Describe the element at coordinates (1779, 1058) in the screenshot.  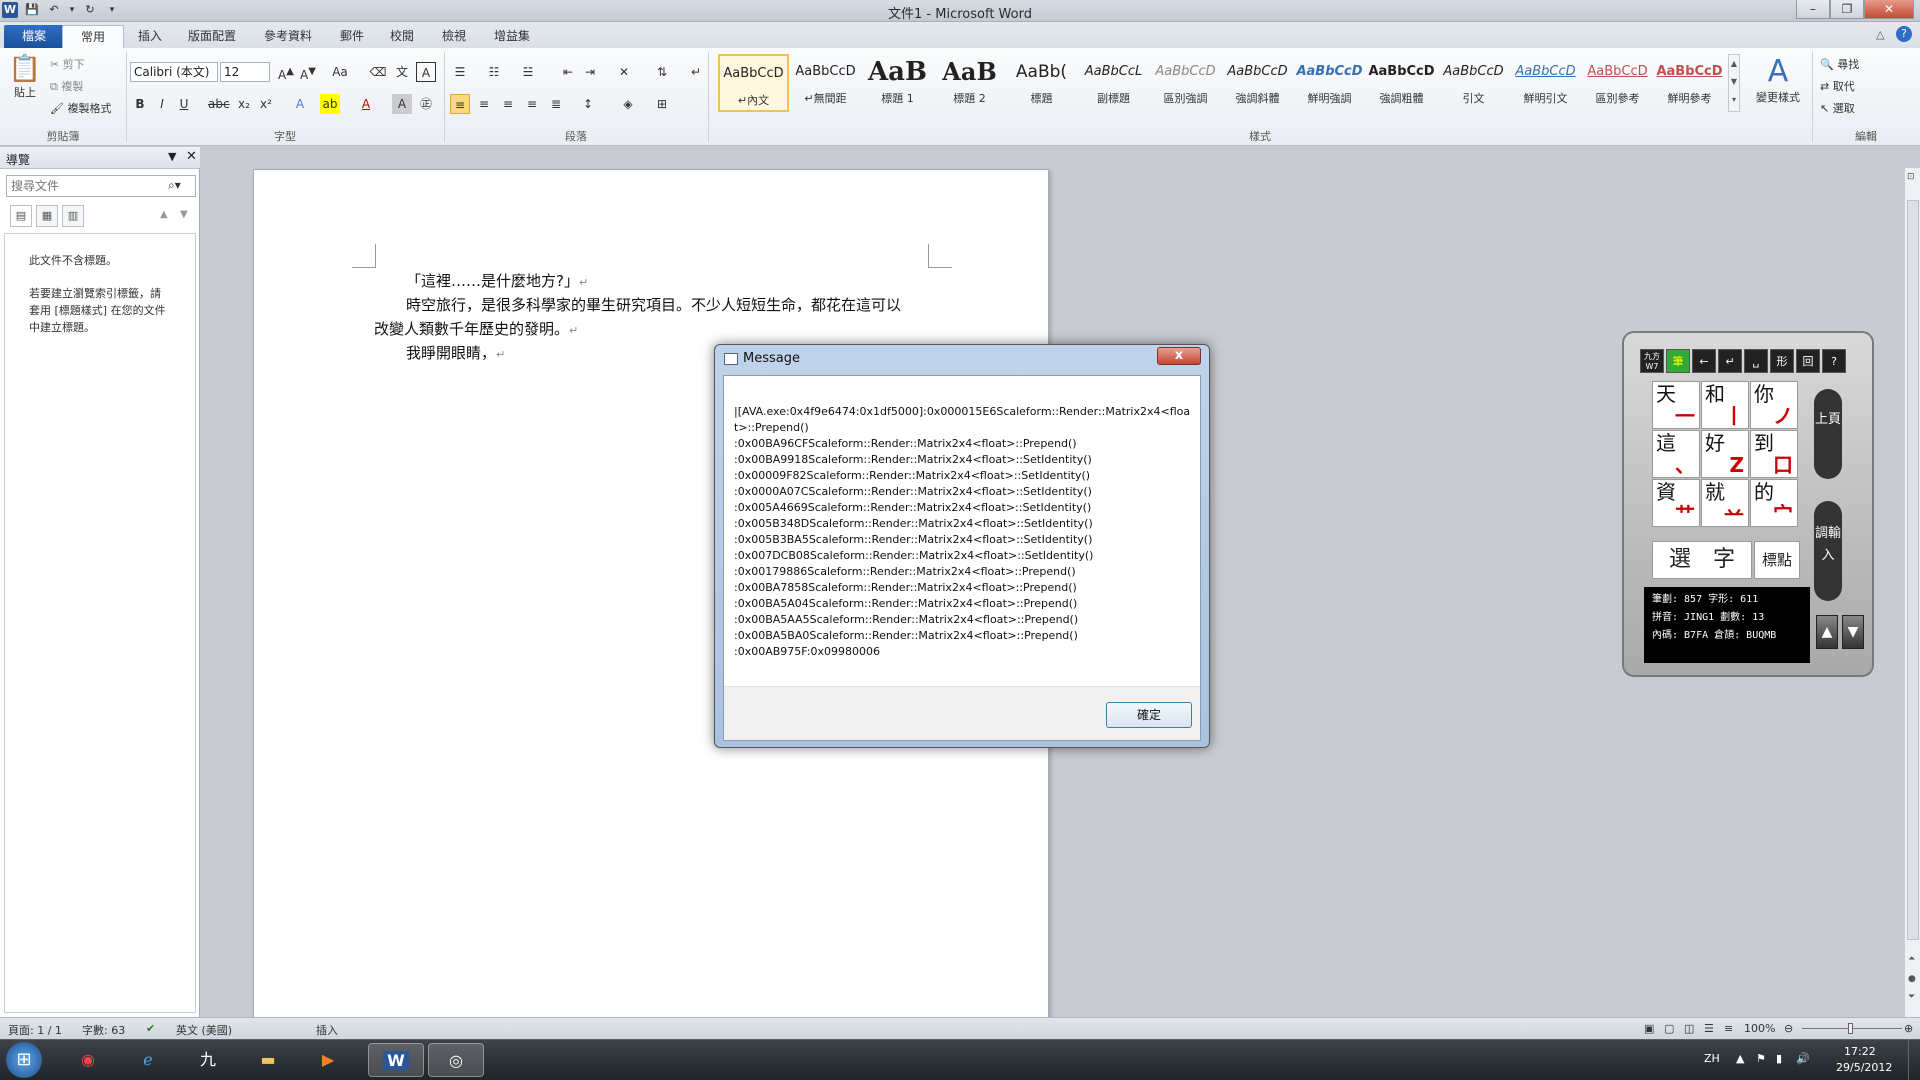
I see `network-icon: ▮` at that location.